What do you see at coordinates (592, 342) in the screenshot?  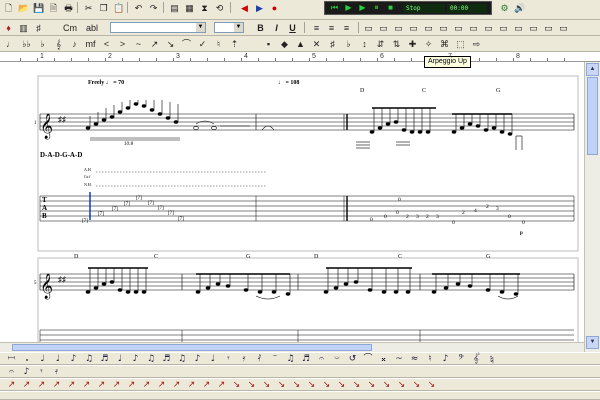 I see `scroll-down-icon: ▼` at bounding box center [592, 342].